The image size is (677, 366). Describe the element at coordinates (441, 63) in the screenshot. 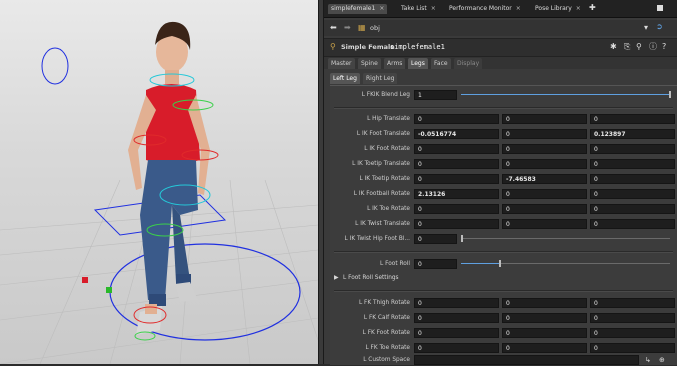

I see `tab-face: Face` at that location.